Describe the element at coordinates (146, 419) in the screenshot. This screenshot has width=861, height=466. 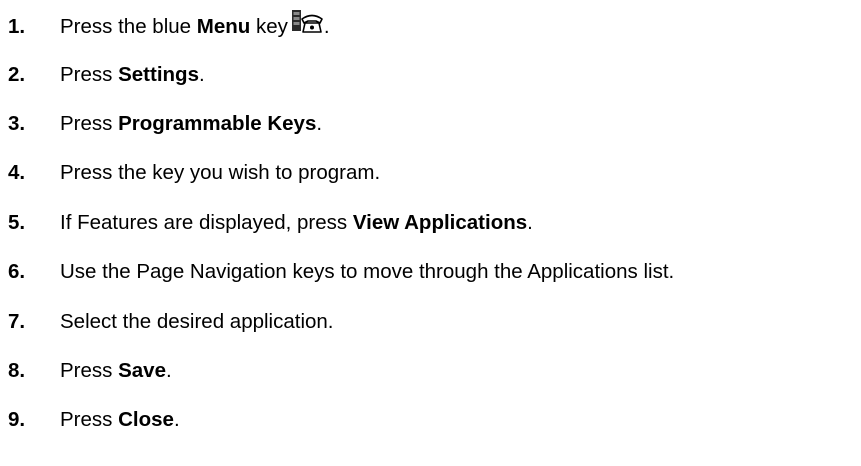
I see `step-emphasis: Close` at that location.